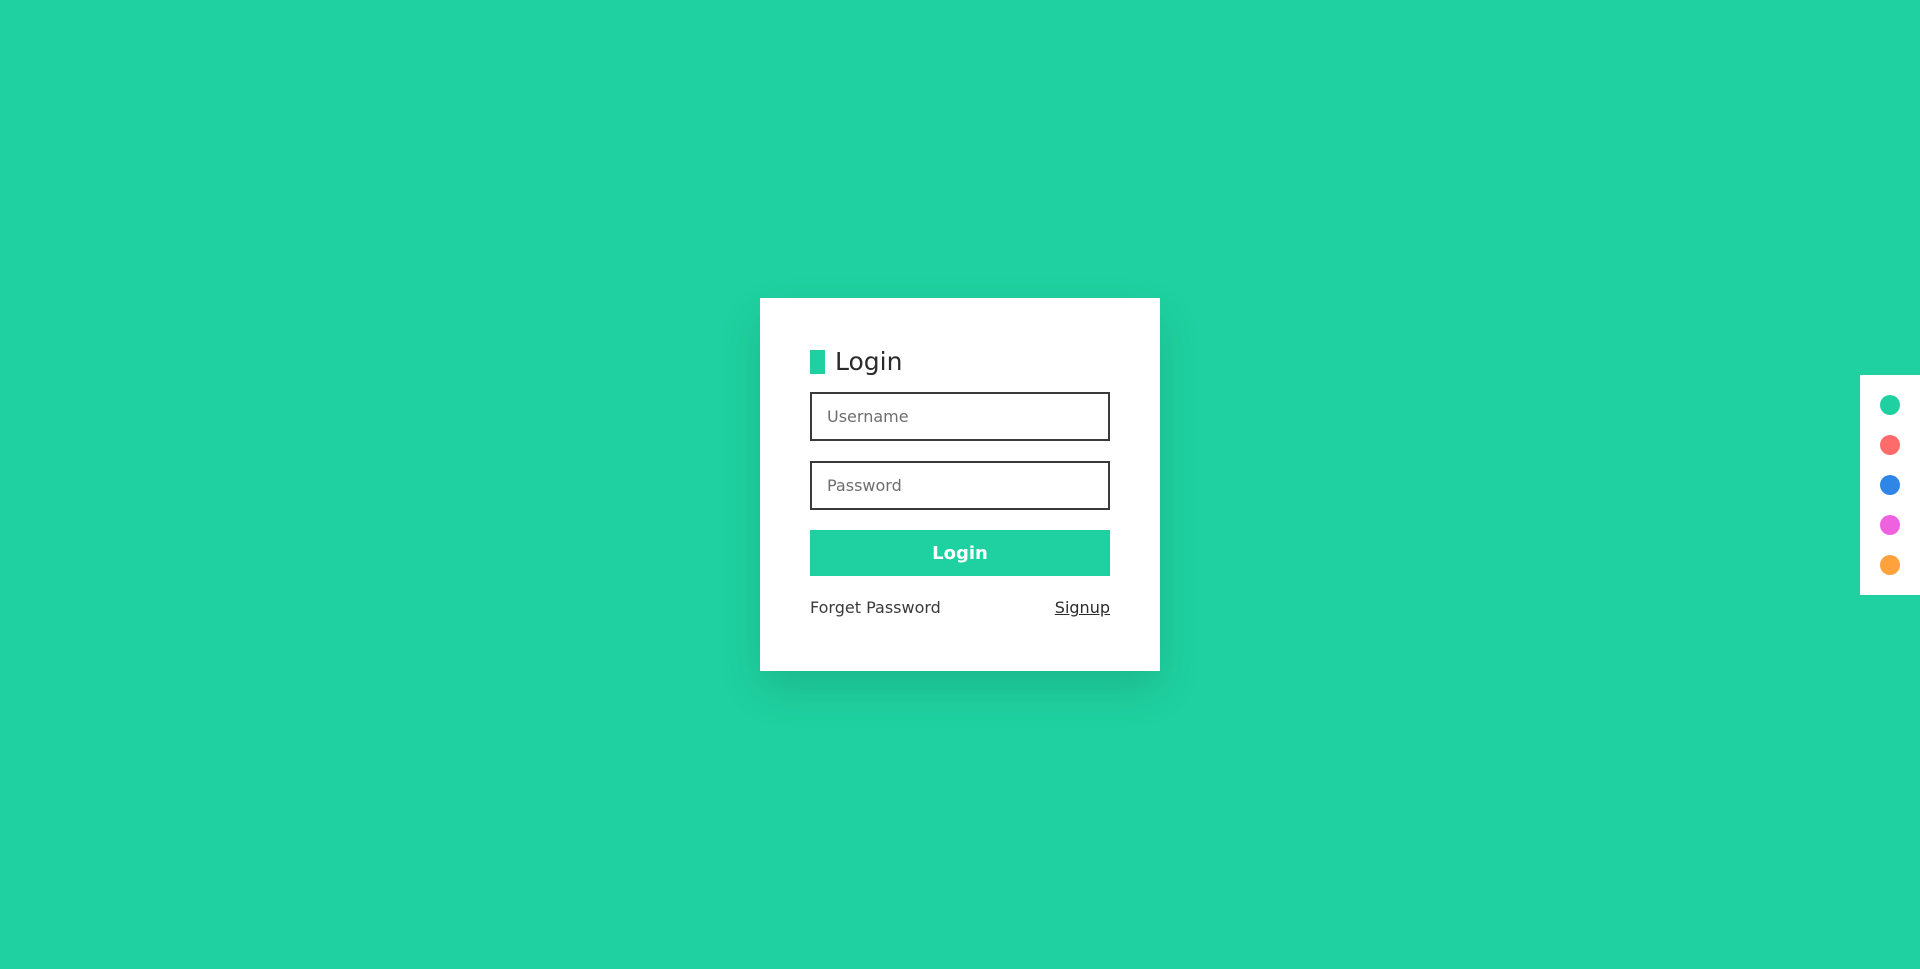  I want to click on title-accent-bar, so click(817, 362).